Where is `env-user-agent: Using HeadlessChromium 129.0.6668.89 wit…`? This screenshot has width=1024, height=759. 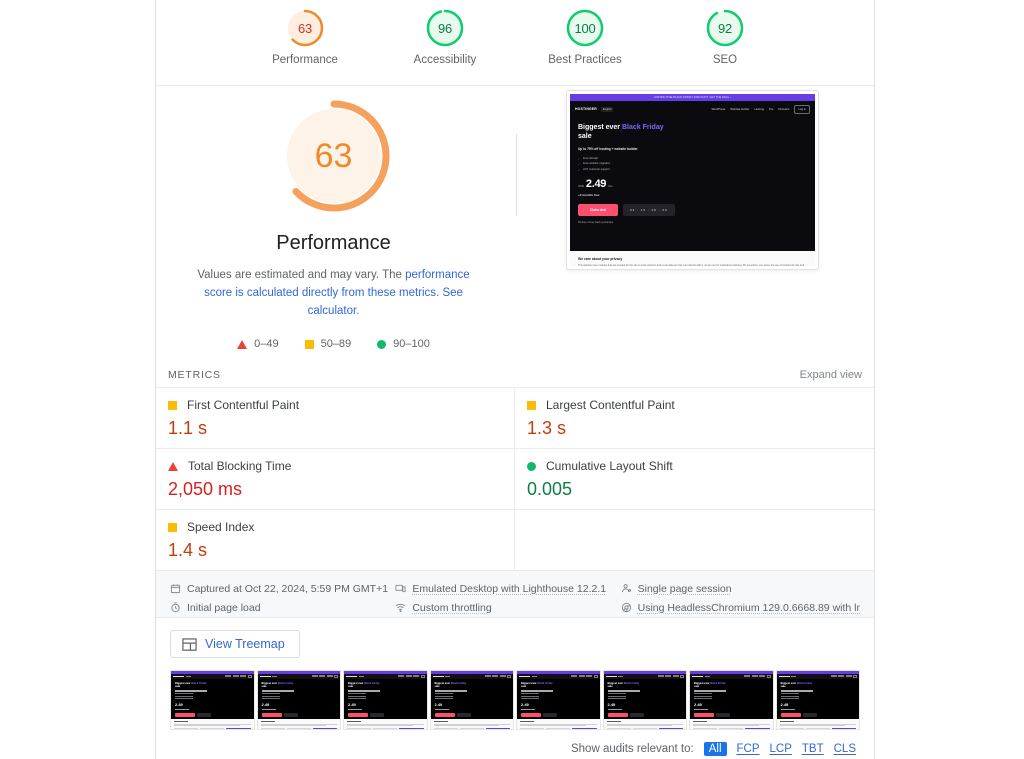 env-user-agent: Using HeadlessChromium 129.0.6668.89 wit… is located at coordinates (740, 607).